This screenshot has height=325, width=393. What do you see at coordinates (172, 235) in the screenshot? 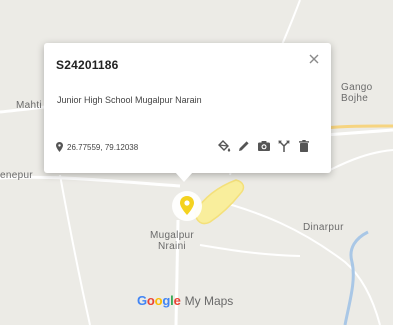
I see `map-label-mugalpur-line1: Mugalpur` at bounding box center [172, 235].